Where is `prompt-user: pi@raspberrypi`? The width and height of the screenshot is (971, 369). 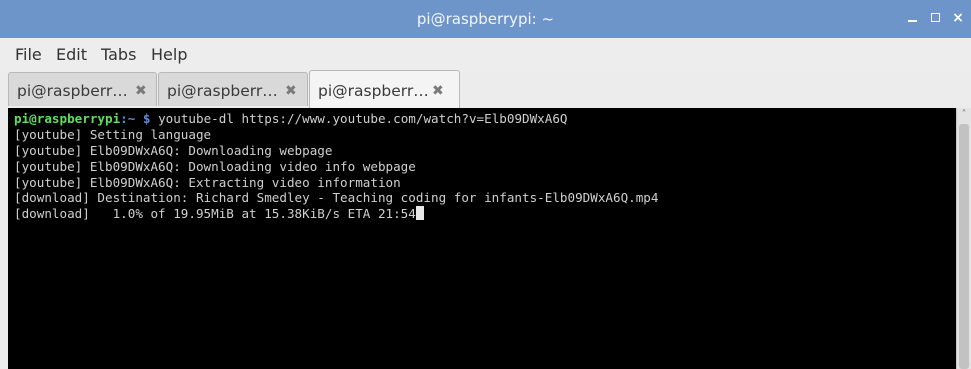 prompt-user: pi@raspberrypi is located at coordinates (67, 118).